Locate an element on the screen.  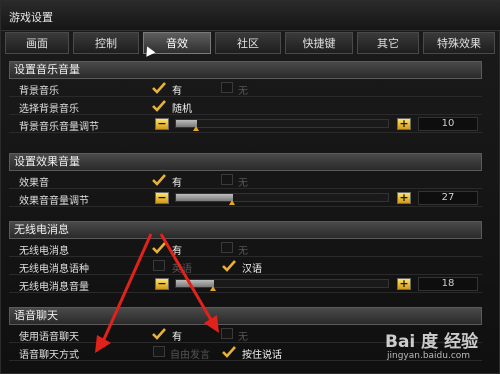
radio-msg-row: 无线电消息 有 无 is located at coordinates (245, 248).